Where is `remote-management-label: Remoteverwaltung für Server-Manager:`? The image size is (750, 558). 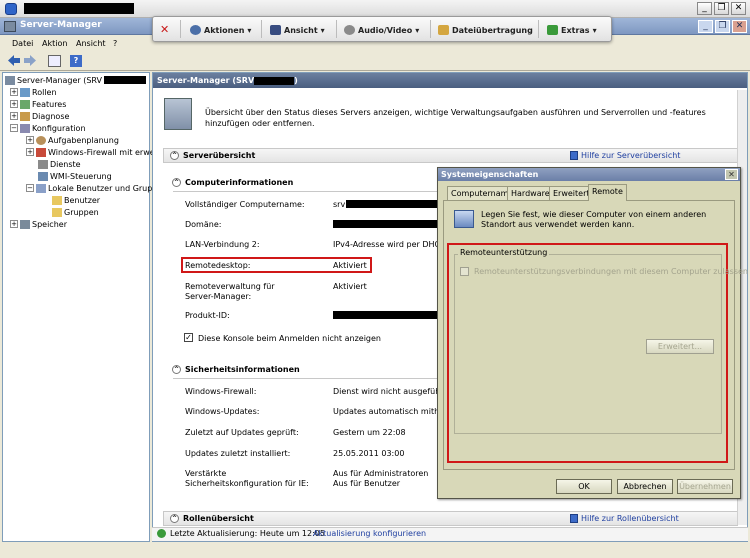
remote-management-label: Remoteverwaltung für Server-Manager: is located at coordinates (230, 291).